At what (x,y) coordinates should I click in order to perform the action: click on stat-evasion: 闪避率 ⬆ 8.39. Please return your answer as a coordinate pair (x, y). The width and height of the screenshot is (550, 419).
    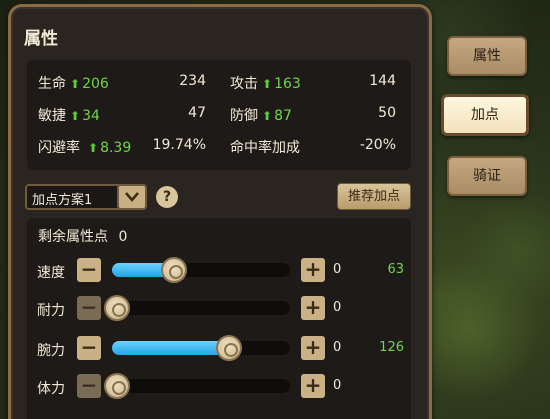
    Looking at the image, I should click on (84, 147).